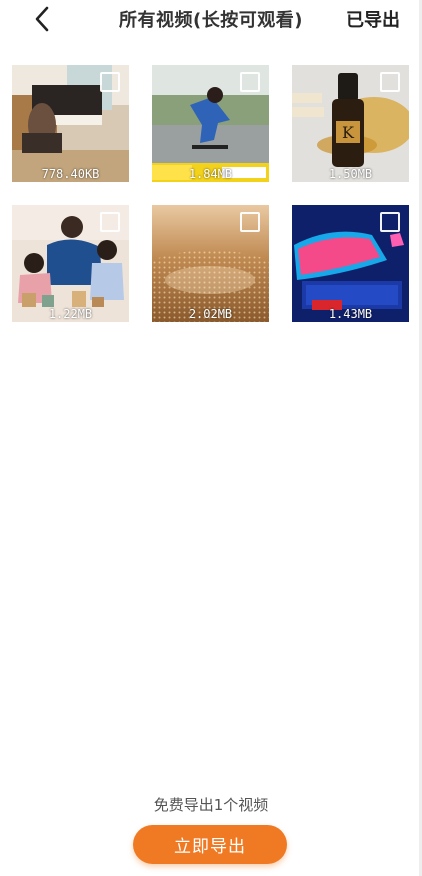 The height and width of the screenshot is (876, 422). I want to click on video-tile: 778.40KB, so click(70, 123).